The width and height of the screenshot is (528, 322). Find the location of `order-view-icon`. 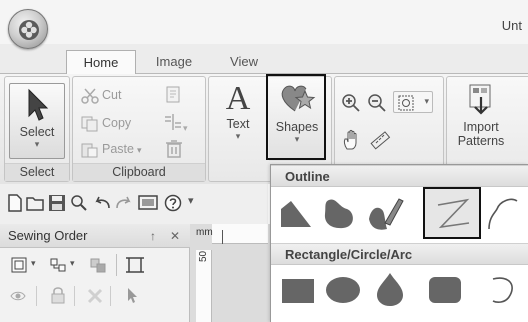

order-view-icon is located at coordinates (20, 265).